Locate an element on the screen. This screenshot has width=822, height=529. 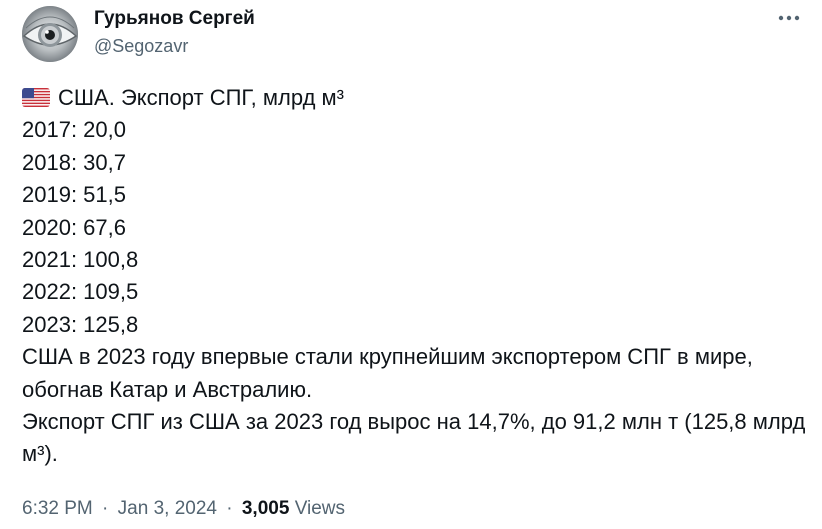
title-text: США. Экспорт СПГ, млрд м³ is located at coordinates (201, 97).